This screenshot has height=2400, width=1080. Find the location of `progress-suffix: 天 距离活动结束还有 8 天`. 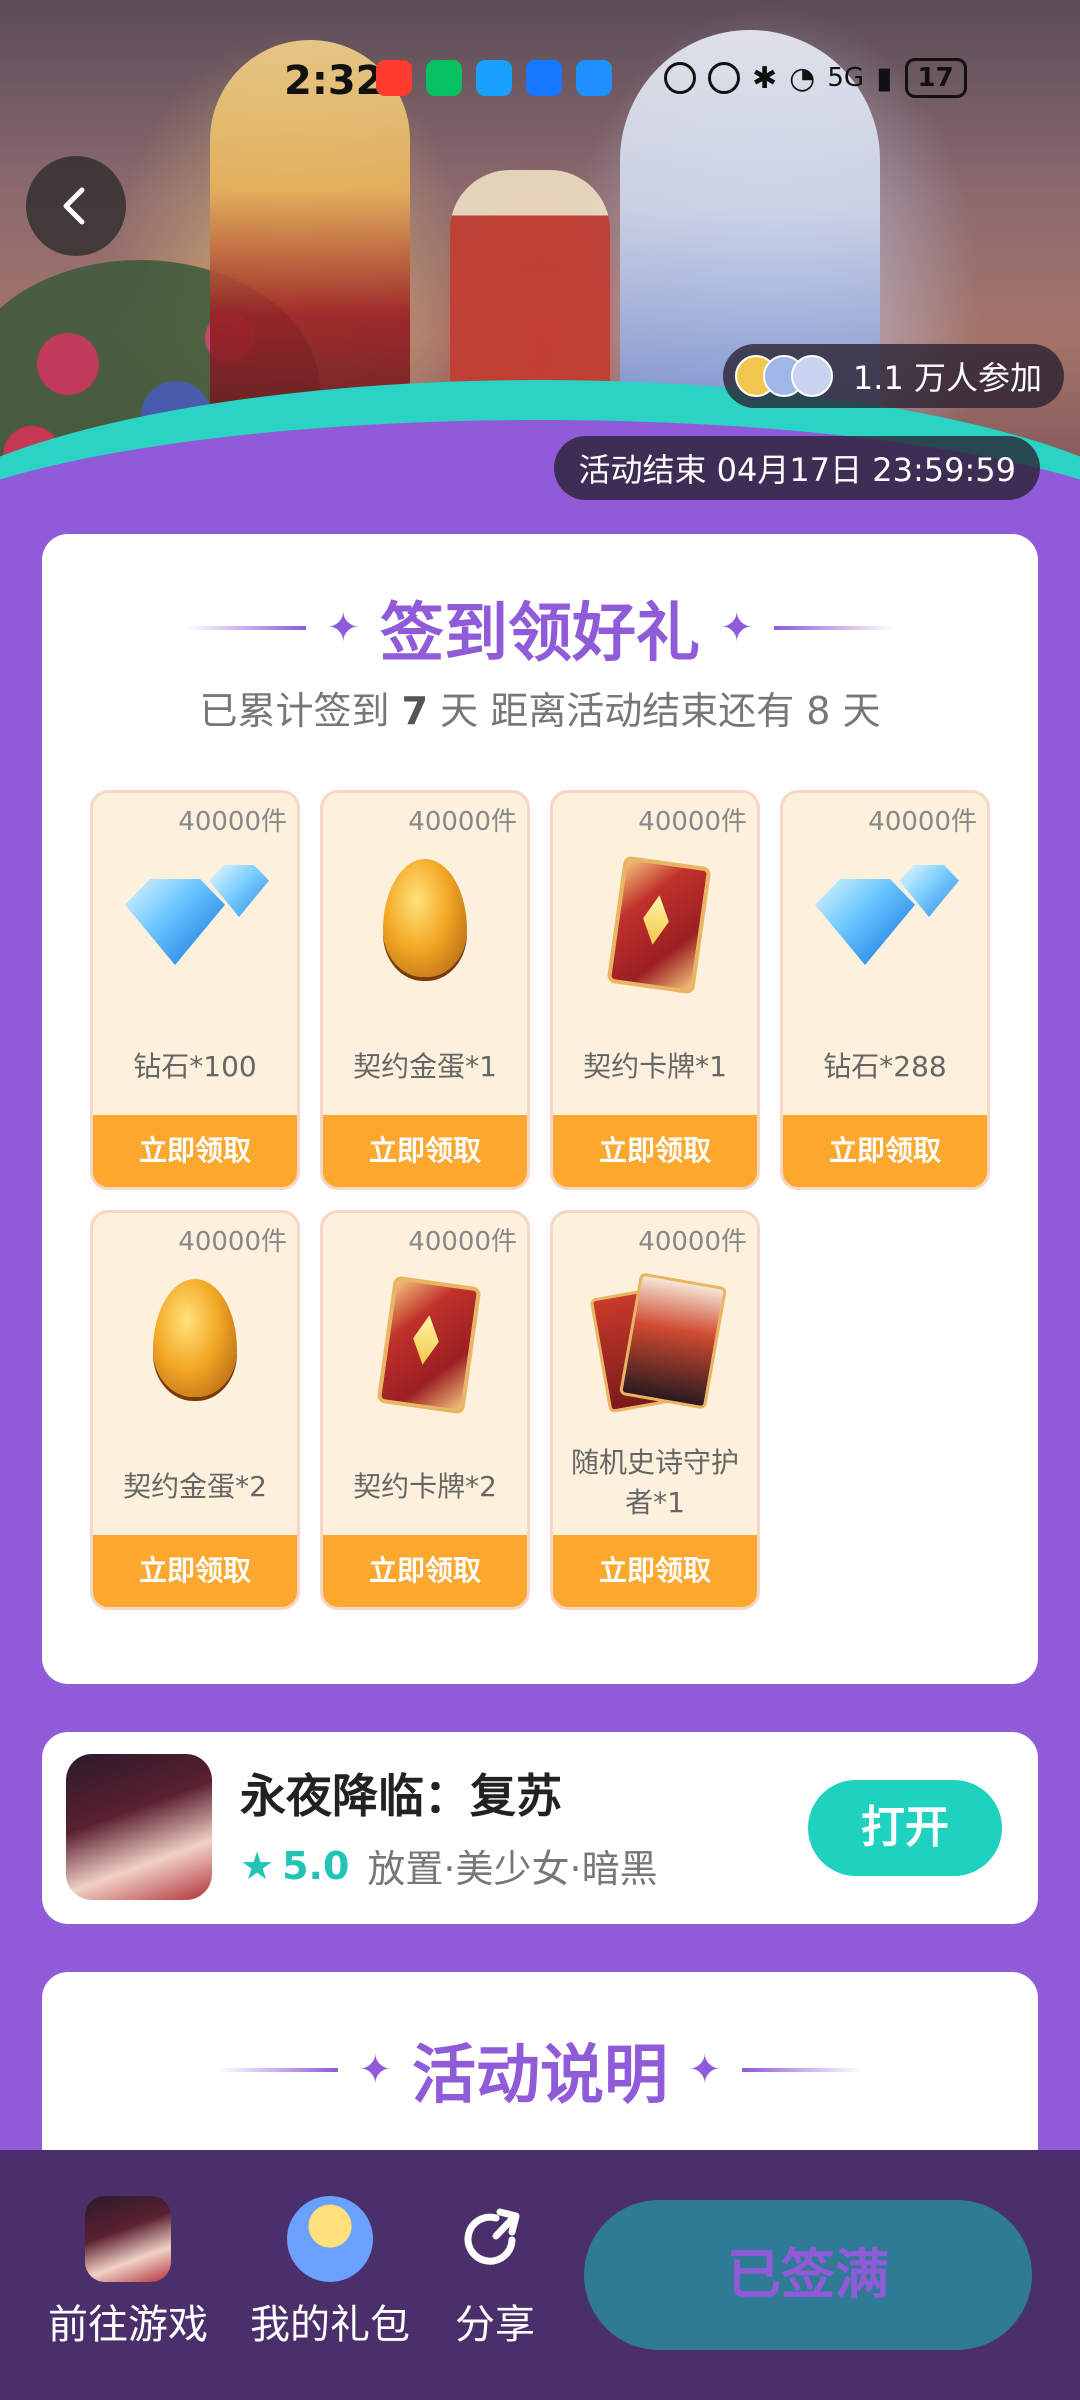

progress-suffix: 天 距离活动结束还有 8 天 is located at coordinates (660, 711).